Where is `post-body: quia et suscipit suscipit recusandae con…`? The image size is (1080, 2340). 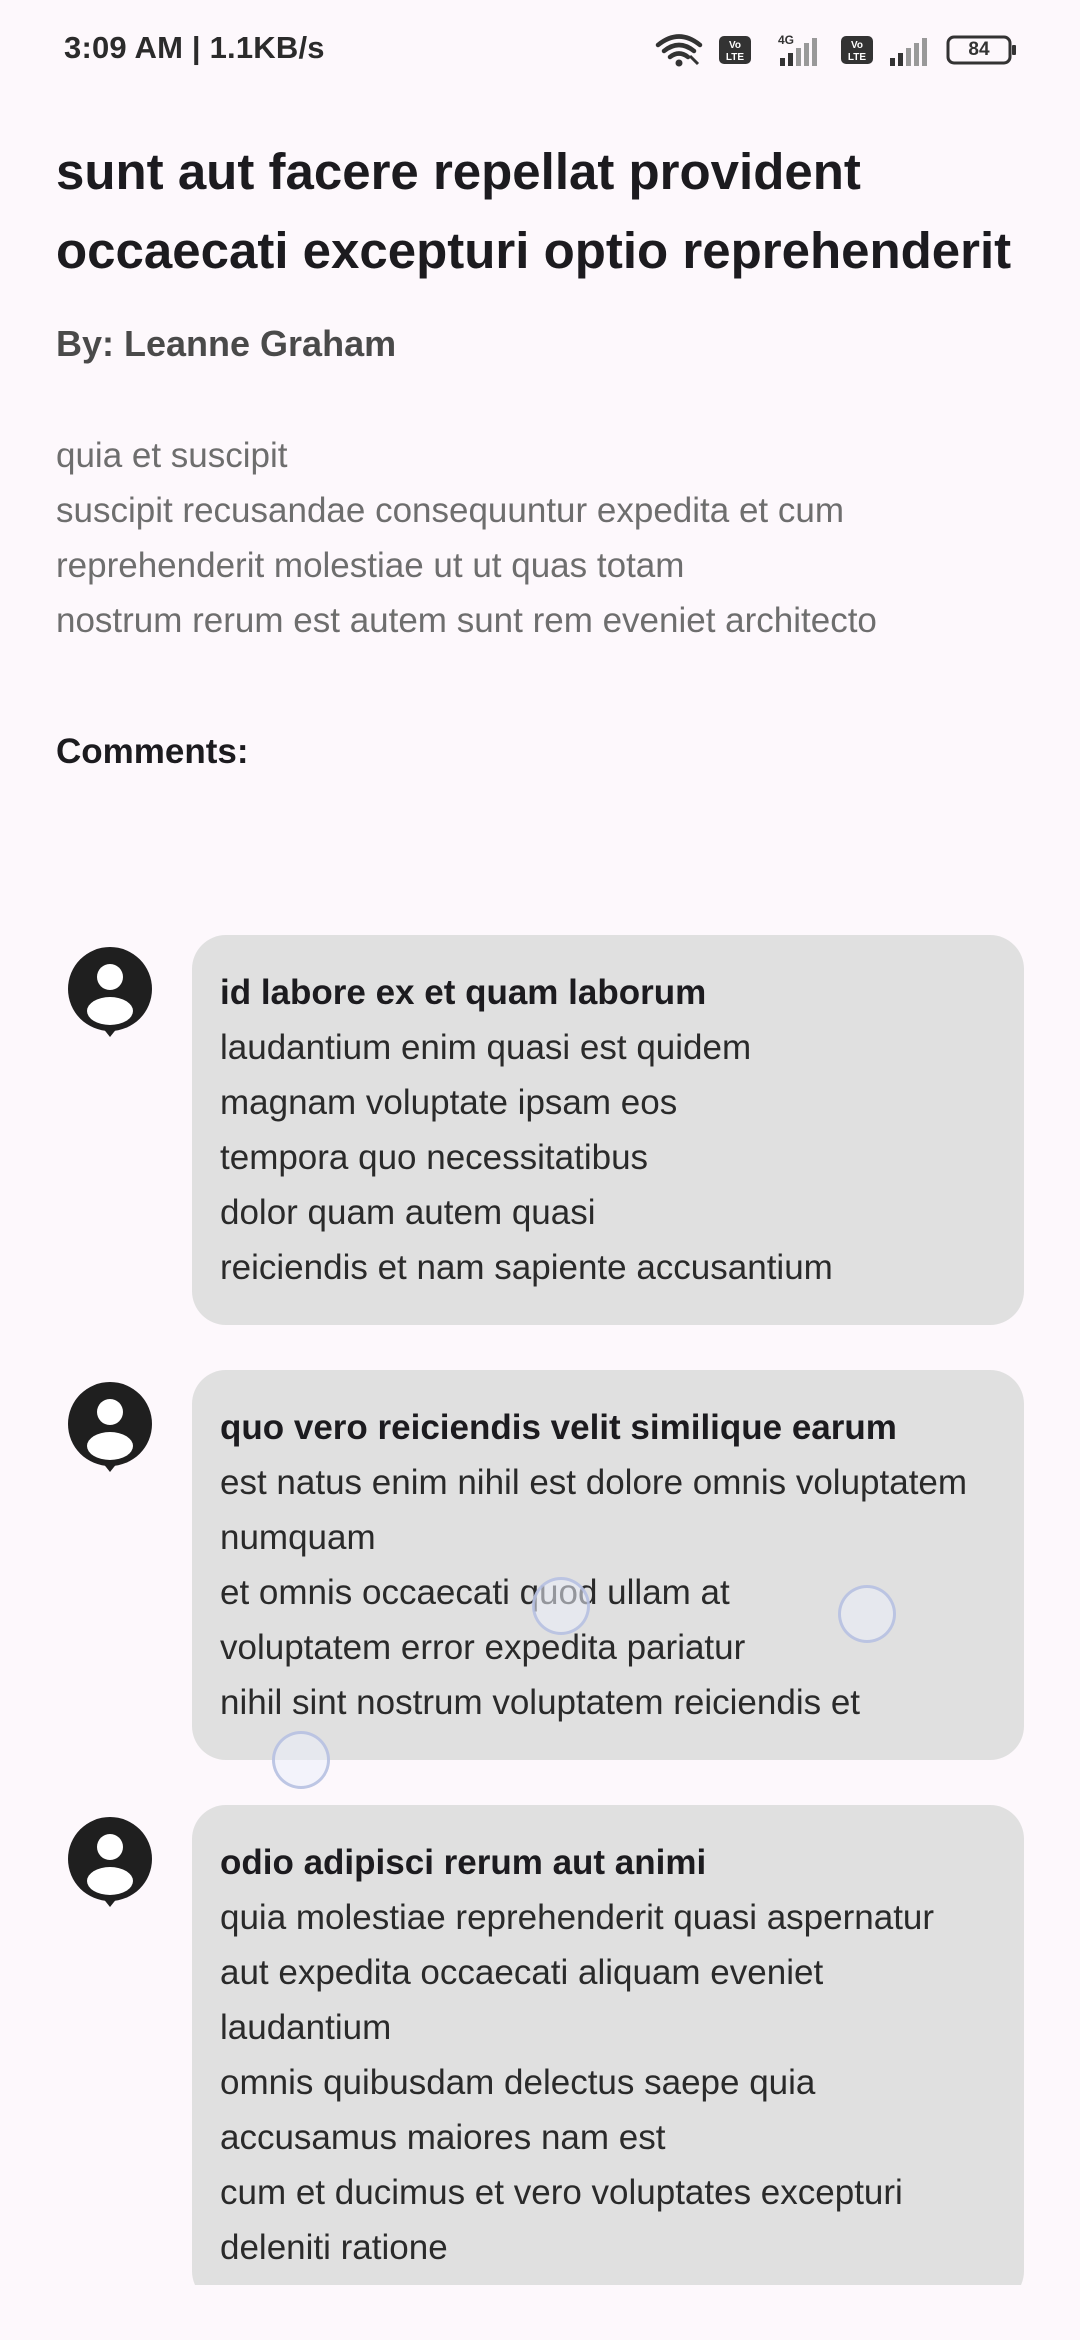
post-body: quia et suscipit suscipit recusandae con… is located at coordinates (466, 538).